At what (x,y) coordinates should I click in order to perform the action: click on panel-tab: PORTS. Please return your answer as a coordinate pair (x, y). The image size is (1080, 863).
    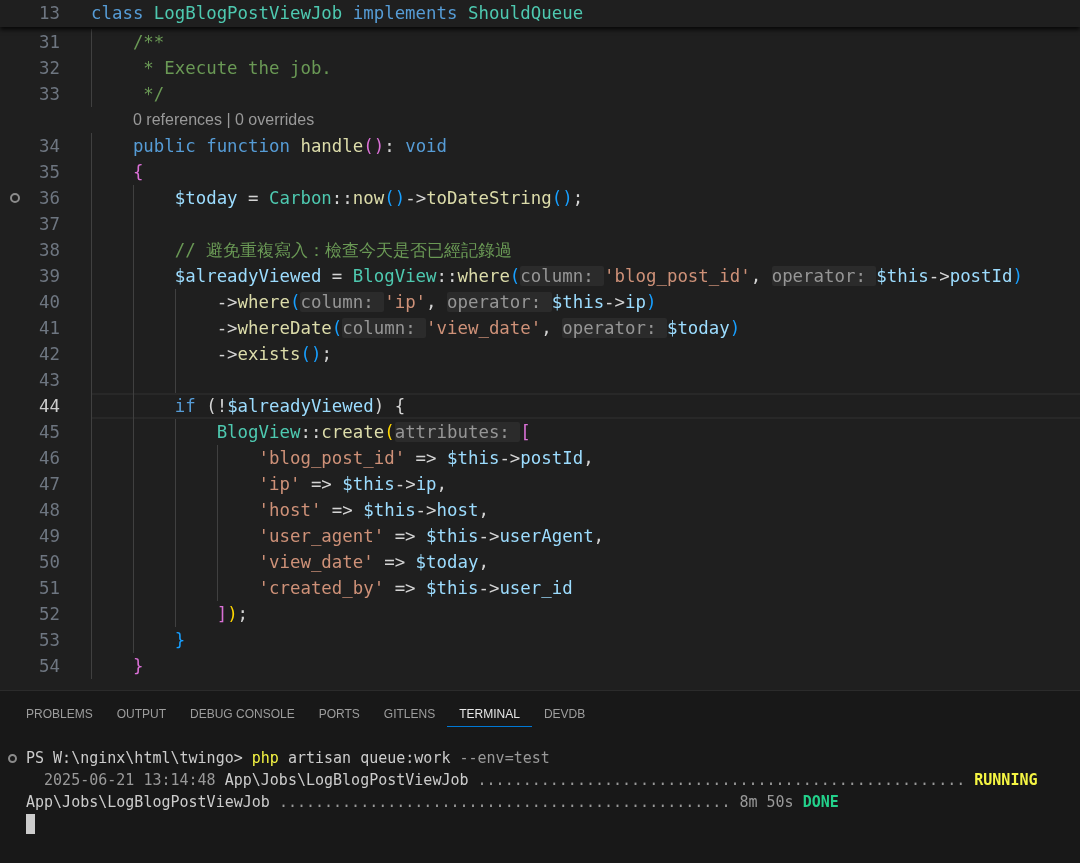
    Looking at the image, I should click on (339, 714).